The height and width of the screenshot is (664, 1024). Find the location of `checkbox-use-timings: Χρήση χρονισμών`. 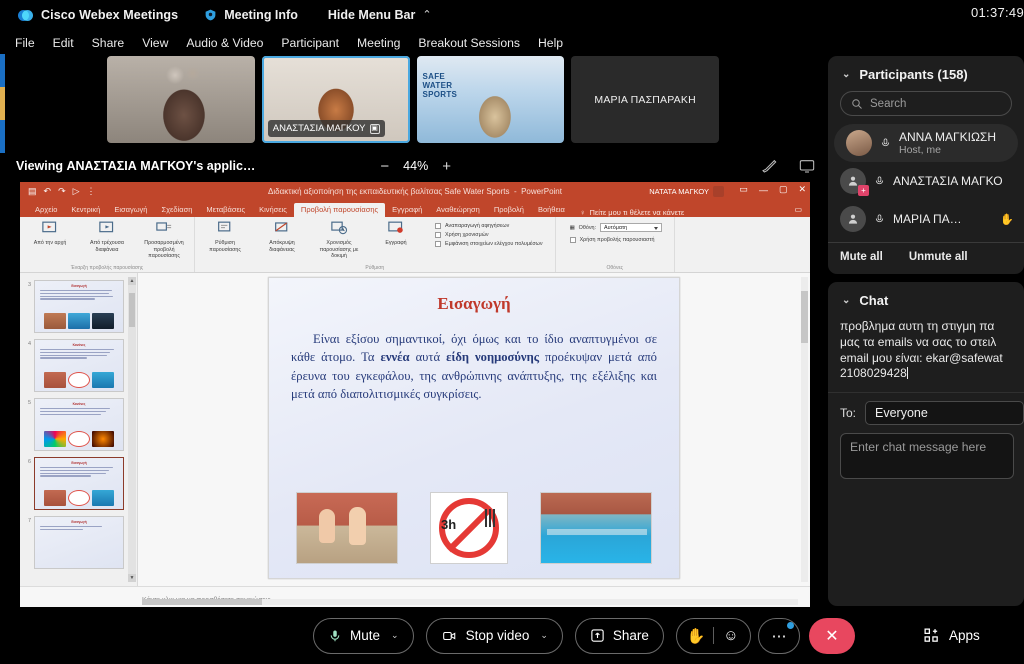

checkbox-use-timings: Χρήση χρονισμών is located at coordinates (489, 235).